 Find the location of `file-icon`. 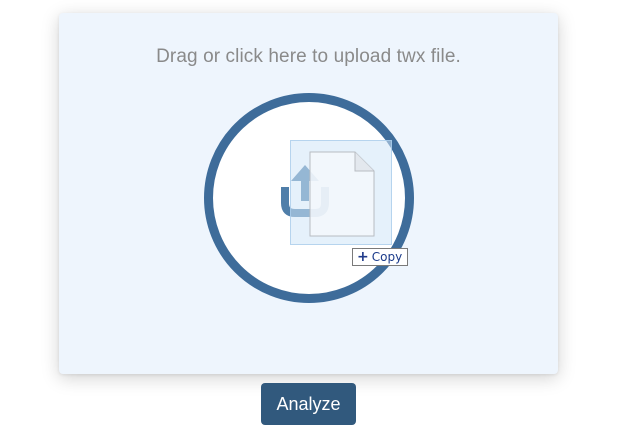

file-icon is located at coordinates (342, 194).